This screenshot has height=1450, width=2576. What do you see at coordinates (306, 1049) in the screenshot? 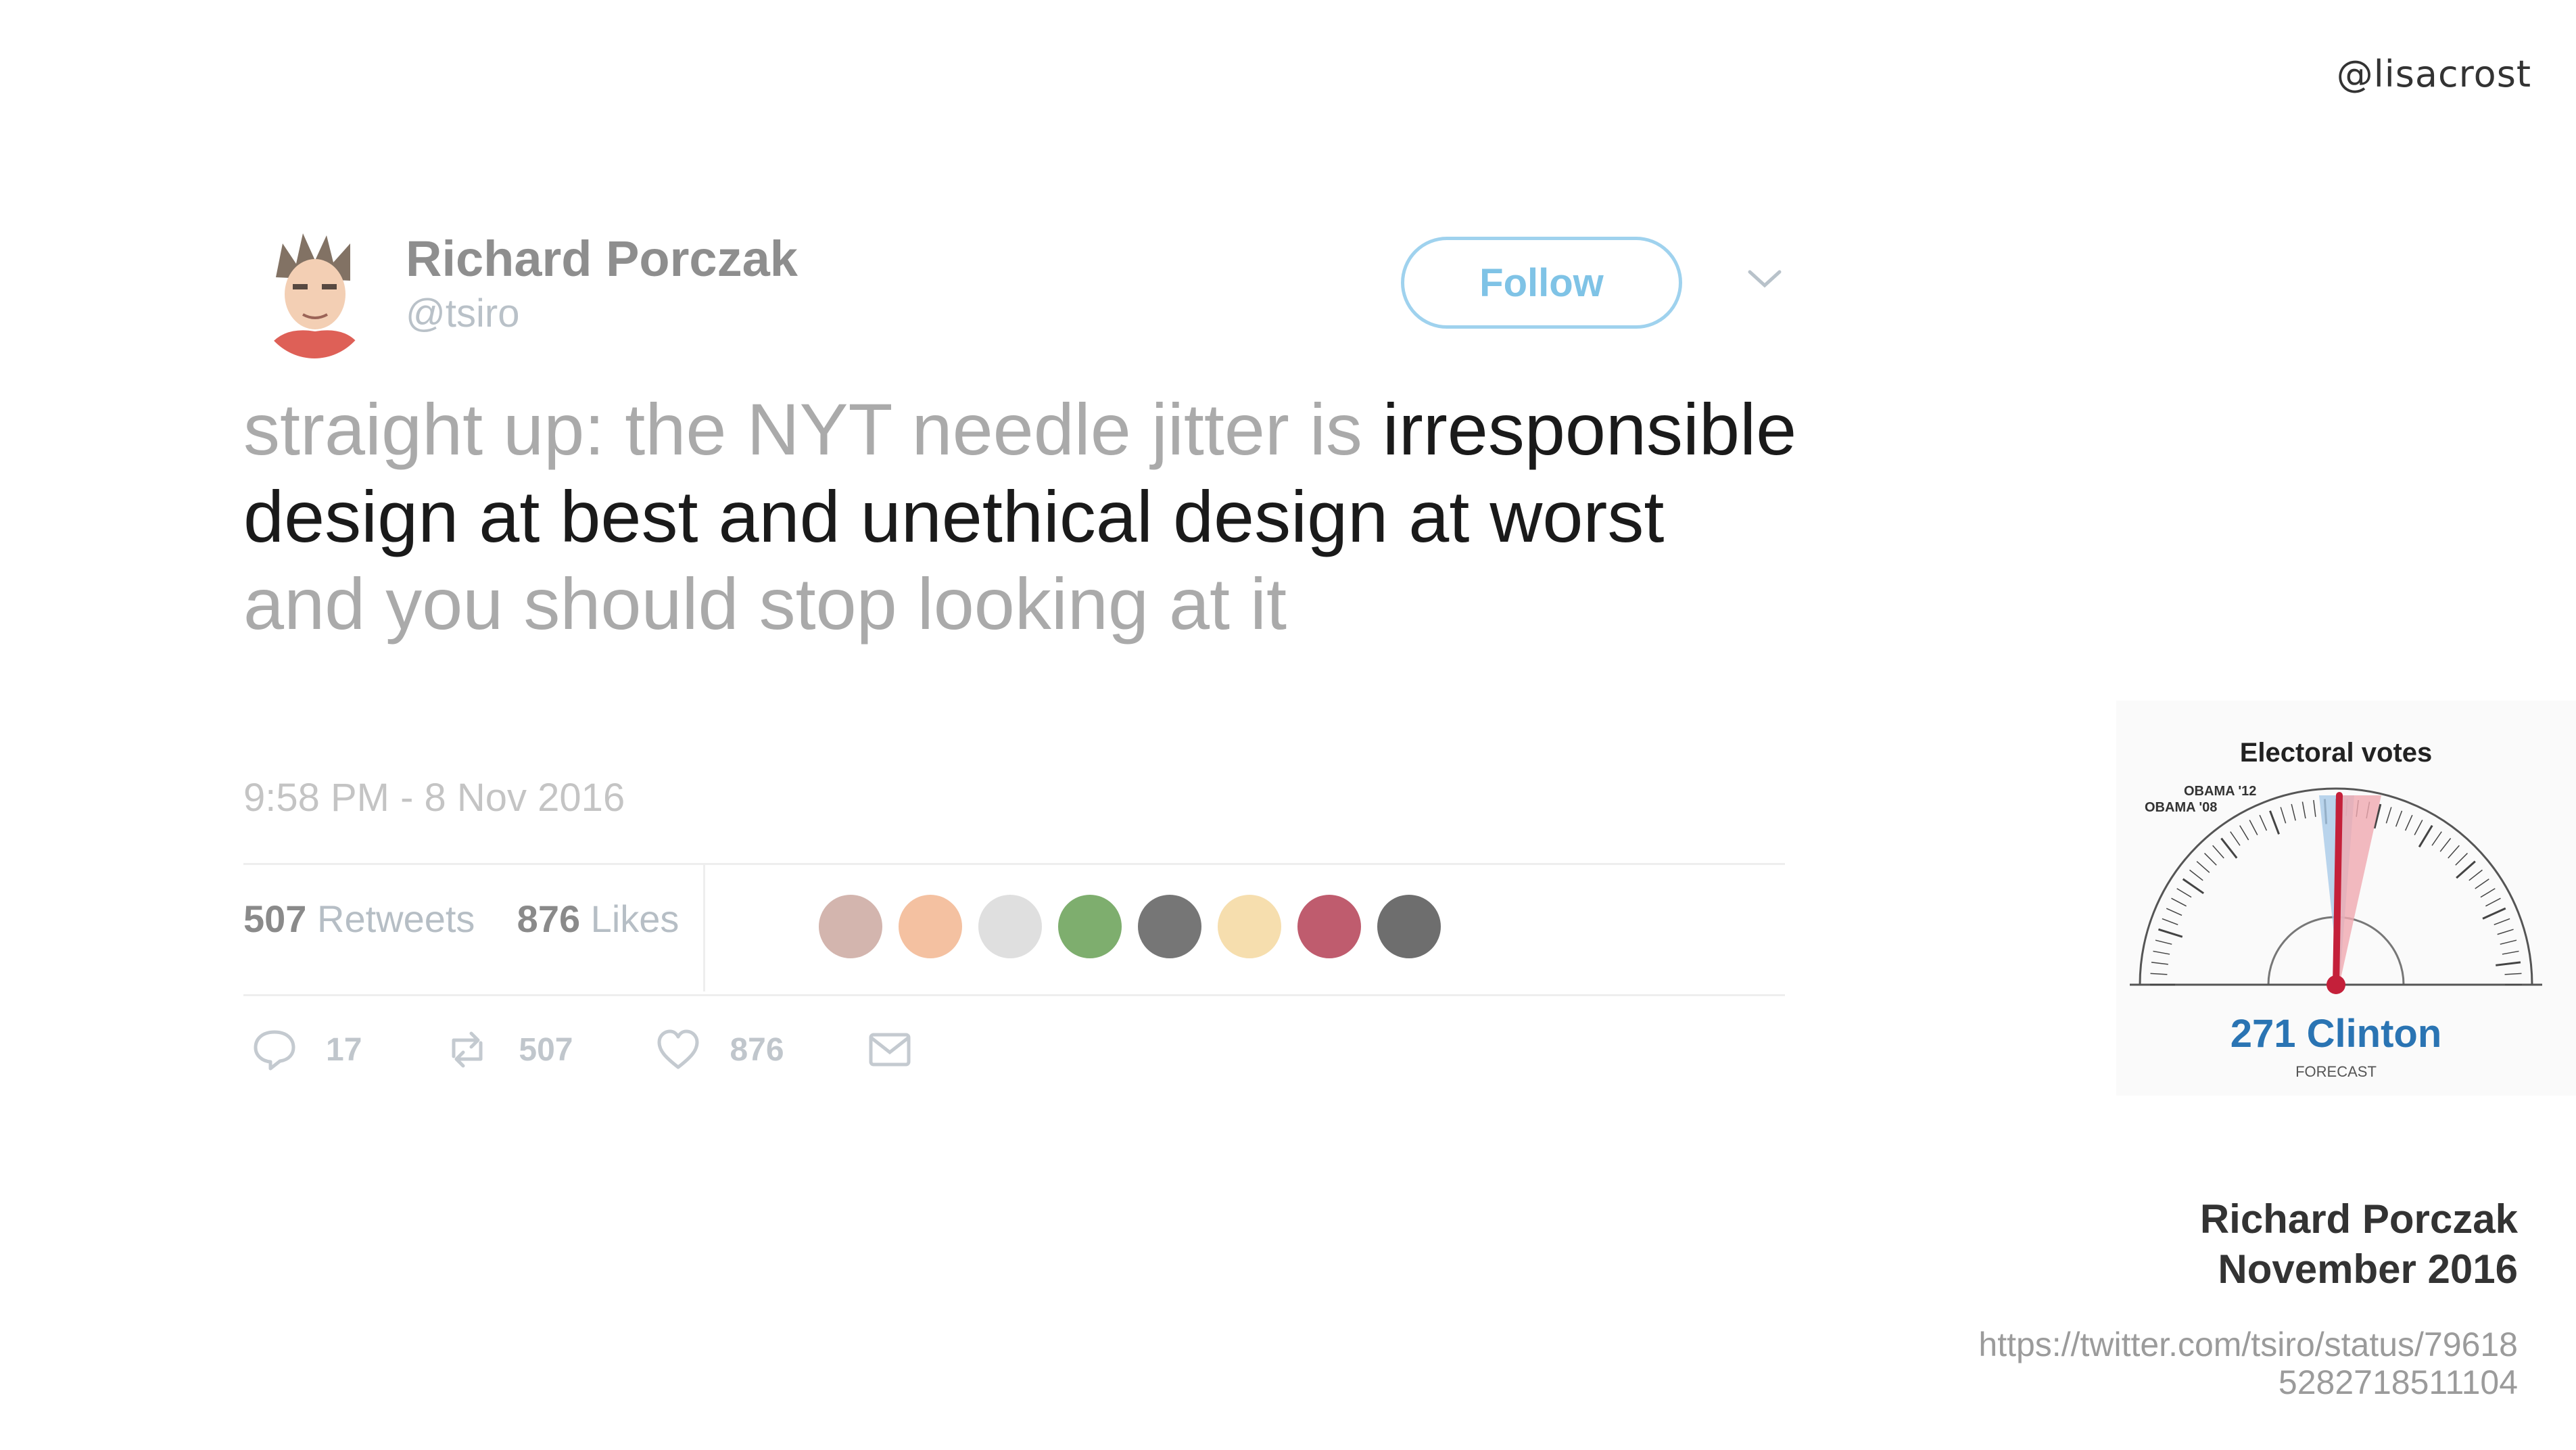
I see `reply-button: 17` at bounding box center [306, 1049].